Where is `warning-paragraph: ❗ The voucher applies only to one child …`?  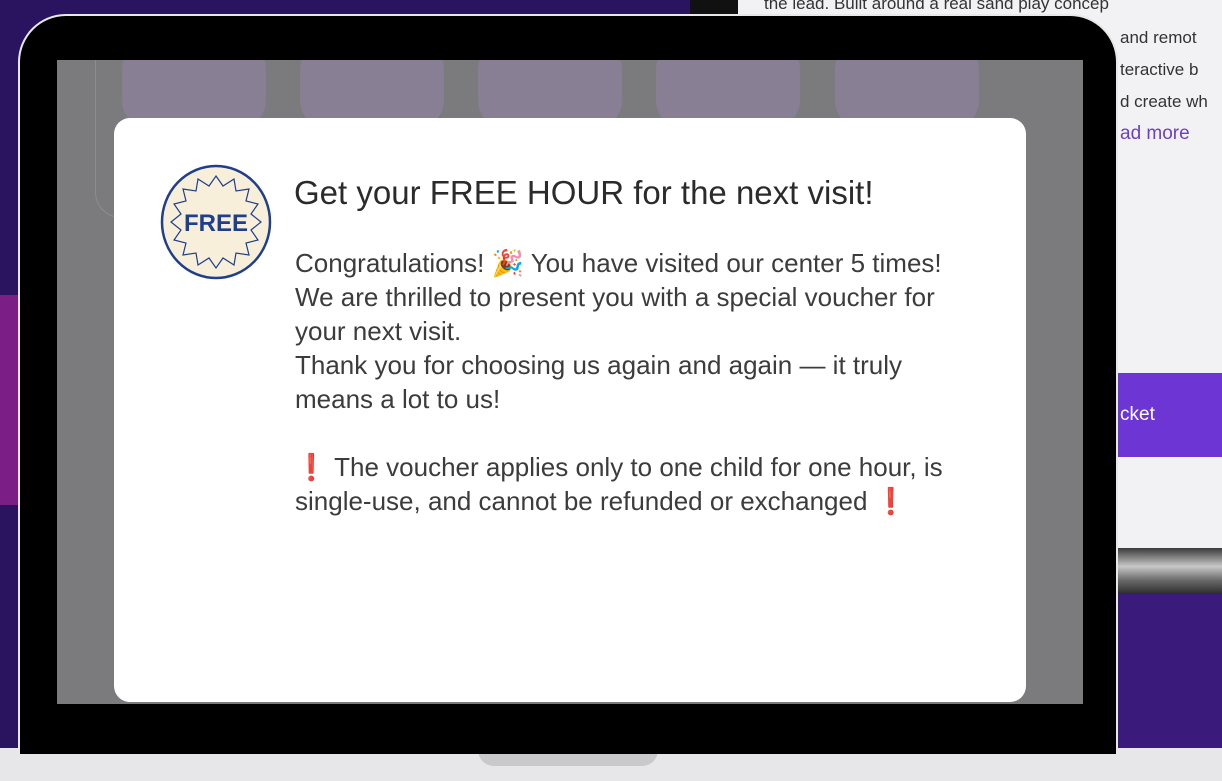 warning-paragraph: ❗ The voucher applies only to one child … is located at coordinates (635, 484).